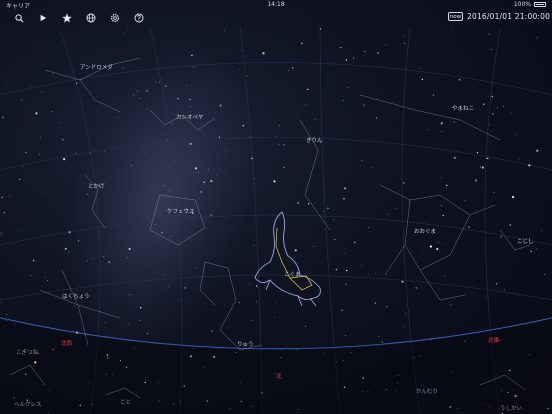 The height and width of the screenshot is (414, 552). I want to click on search-button, so click(19, 18).